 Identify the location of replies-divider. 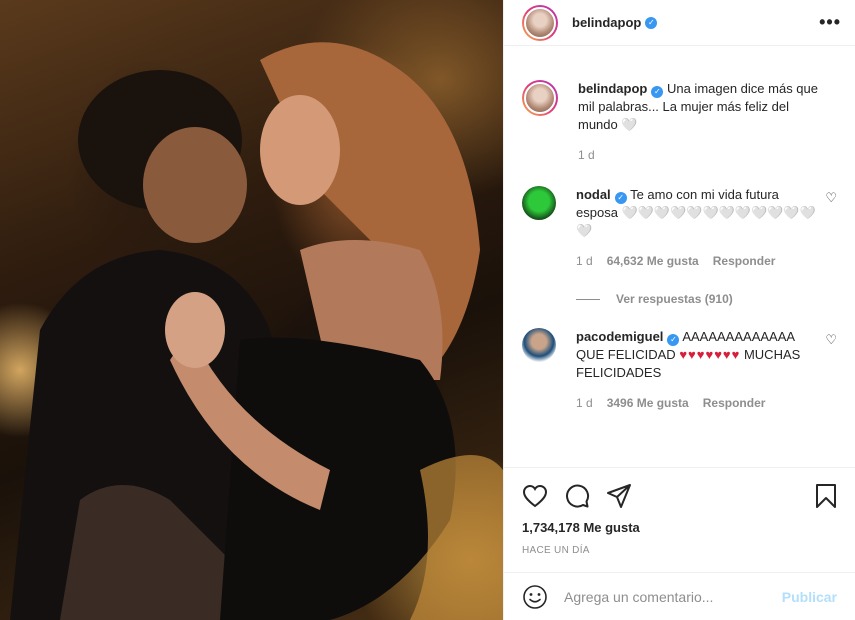
(588, 299).